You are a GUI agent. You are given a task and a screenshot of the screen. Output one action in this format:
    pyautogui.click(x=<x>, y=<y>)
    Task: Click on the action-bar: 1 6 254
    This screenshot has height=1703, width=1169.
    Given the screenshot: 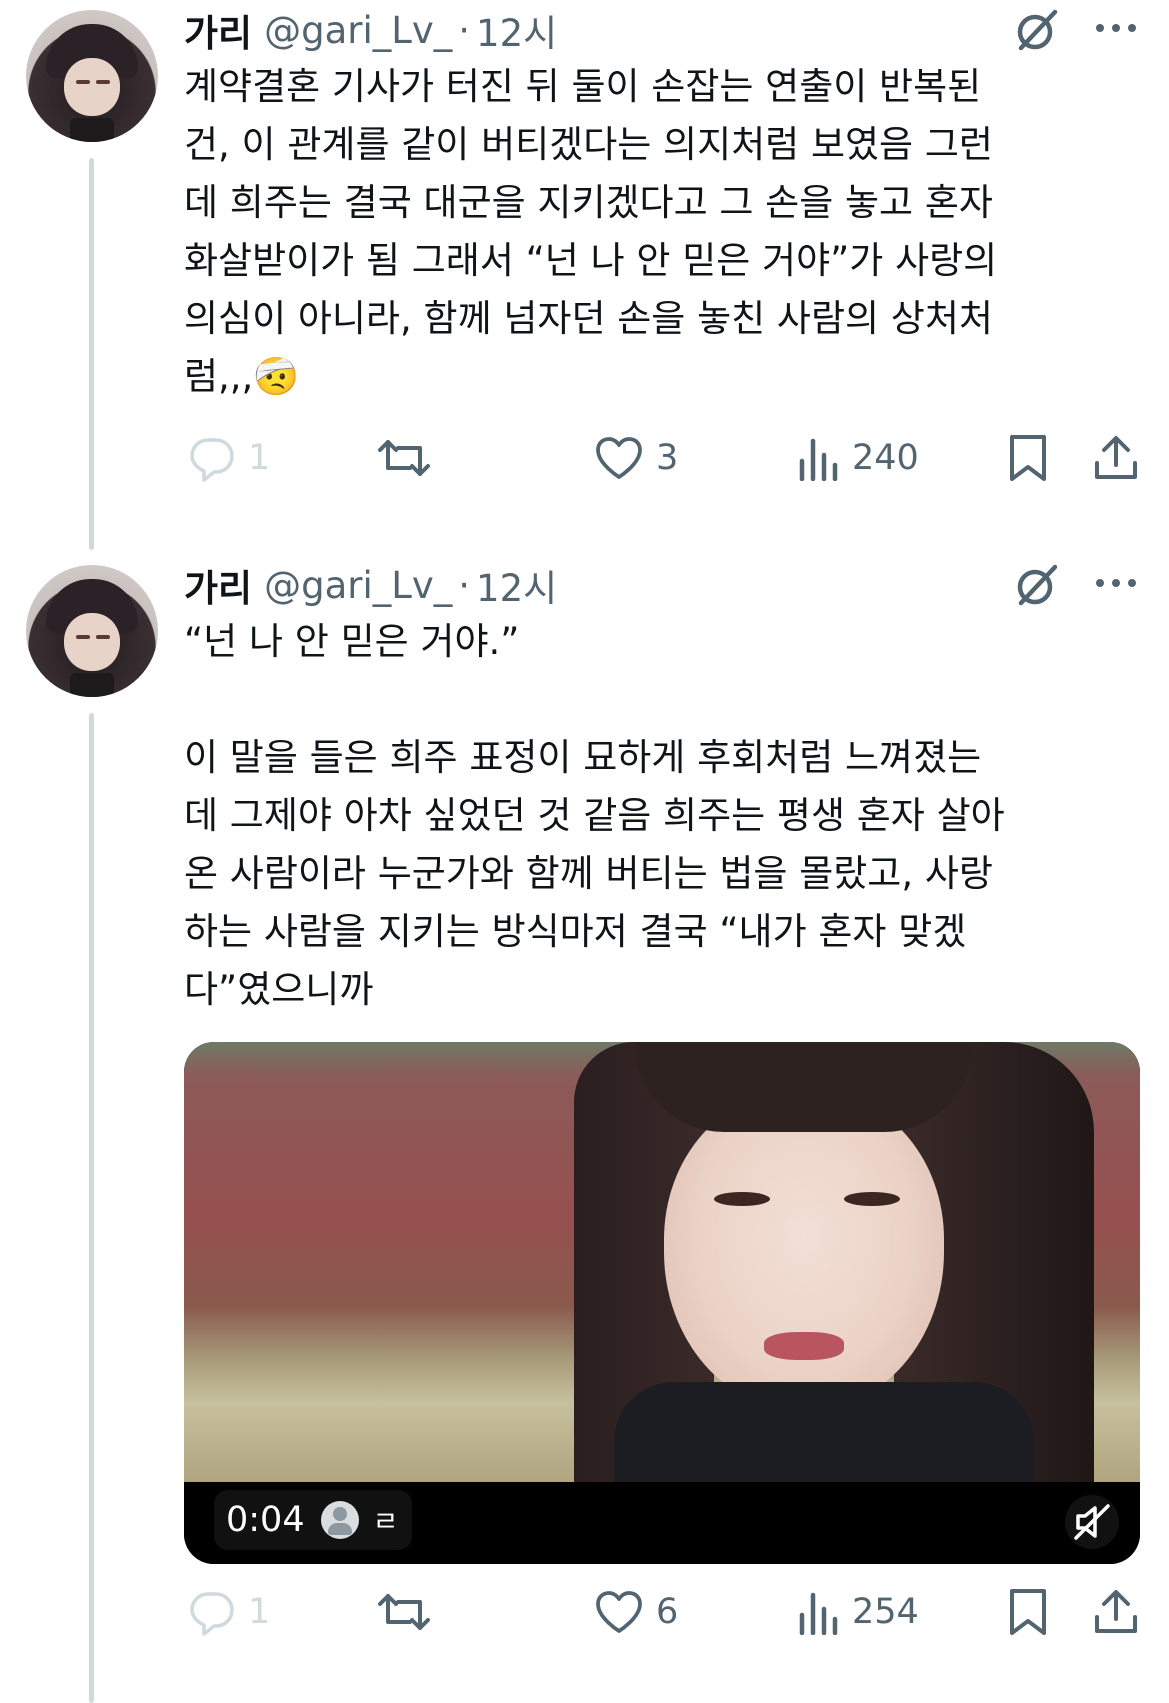 What is the action you would take?
    pyautogui.click(x=664, y=1612)
    